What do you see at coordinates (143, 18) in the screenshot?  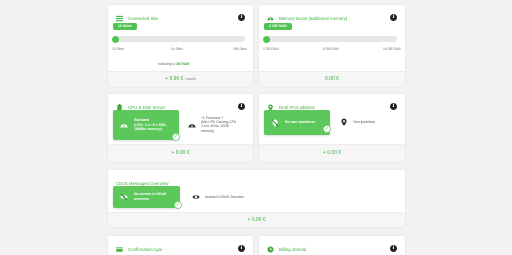 I see `connections-title: Connected Site` at bounding box center [143, 18].